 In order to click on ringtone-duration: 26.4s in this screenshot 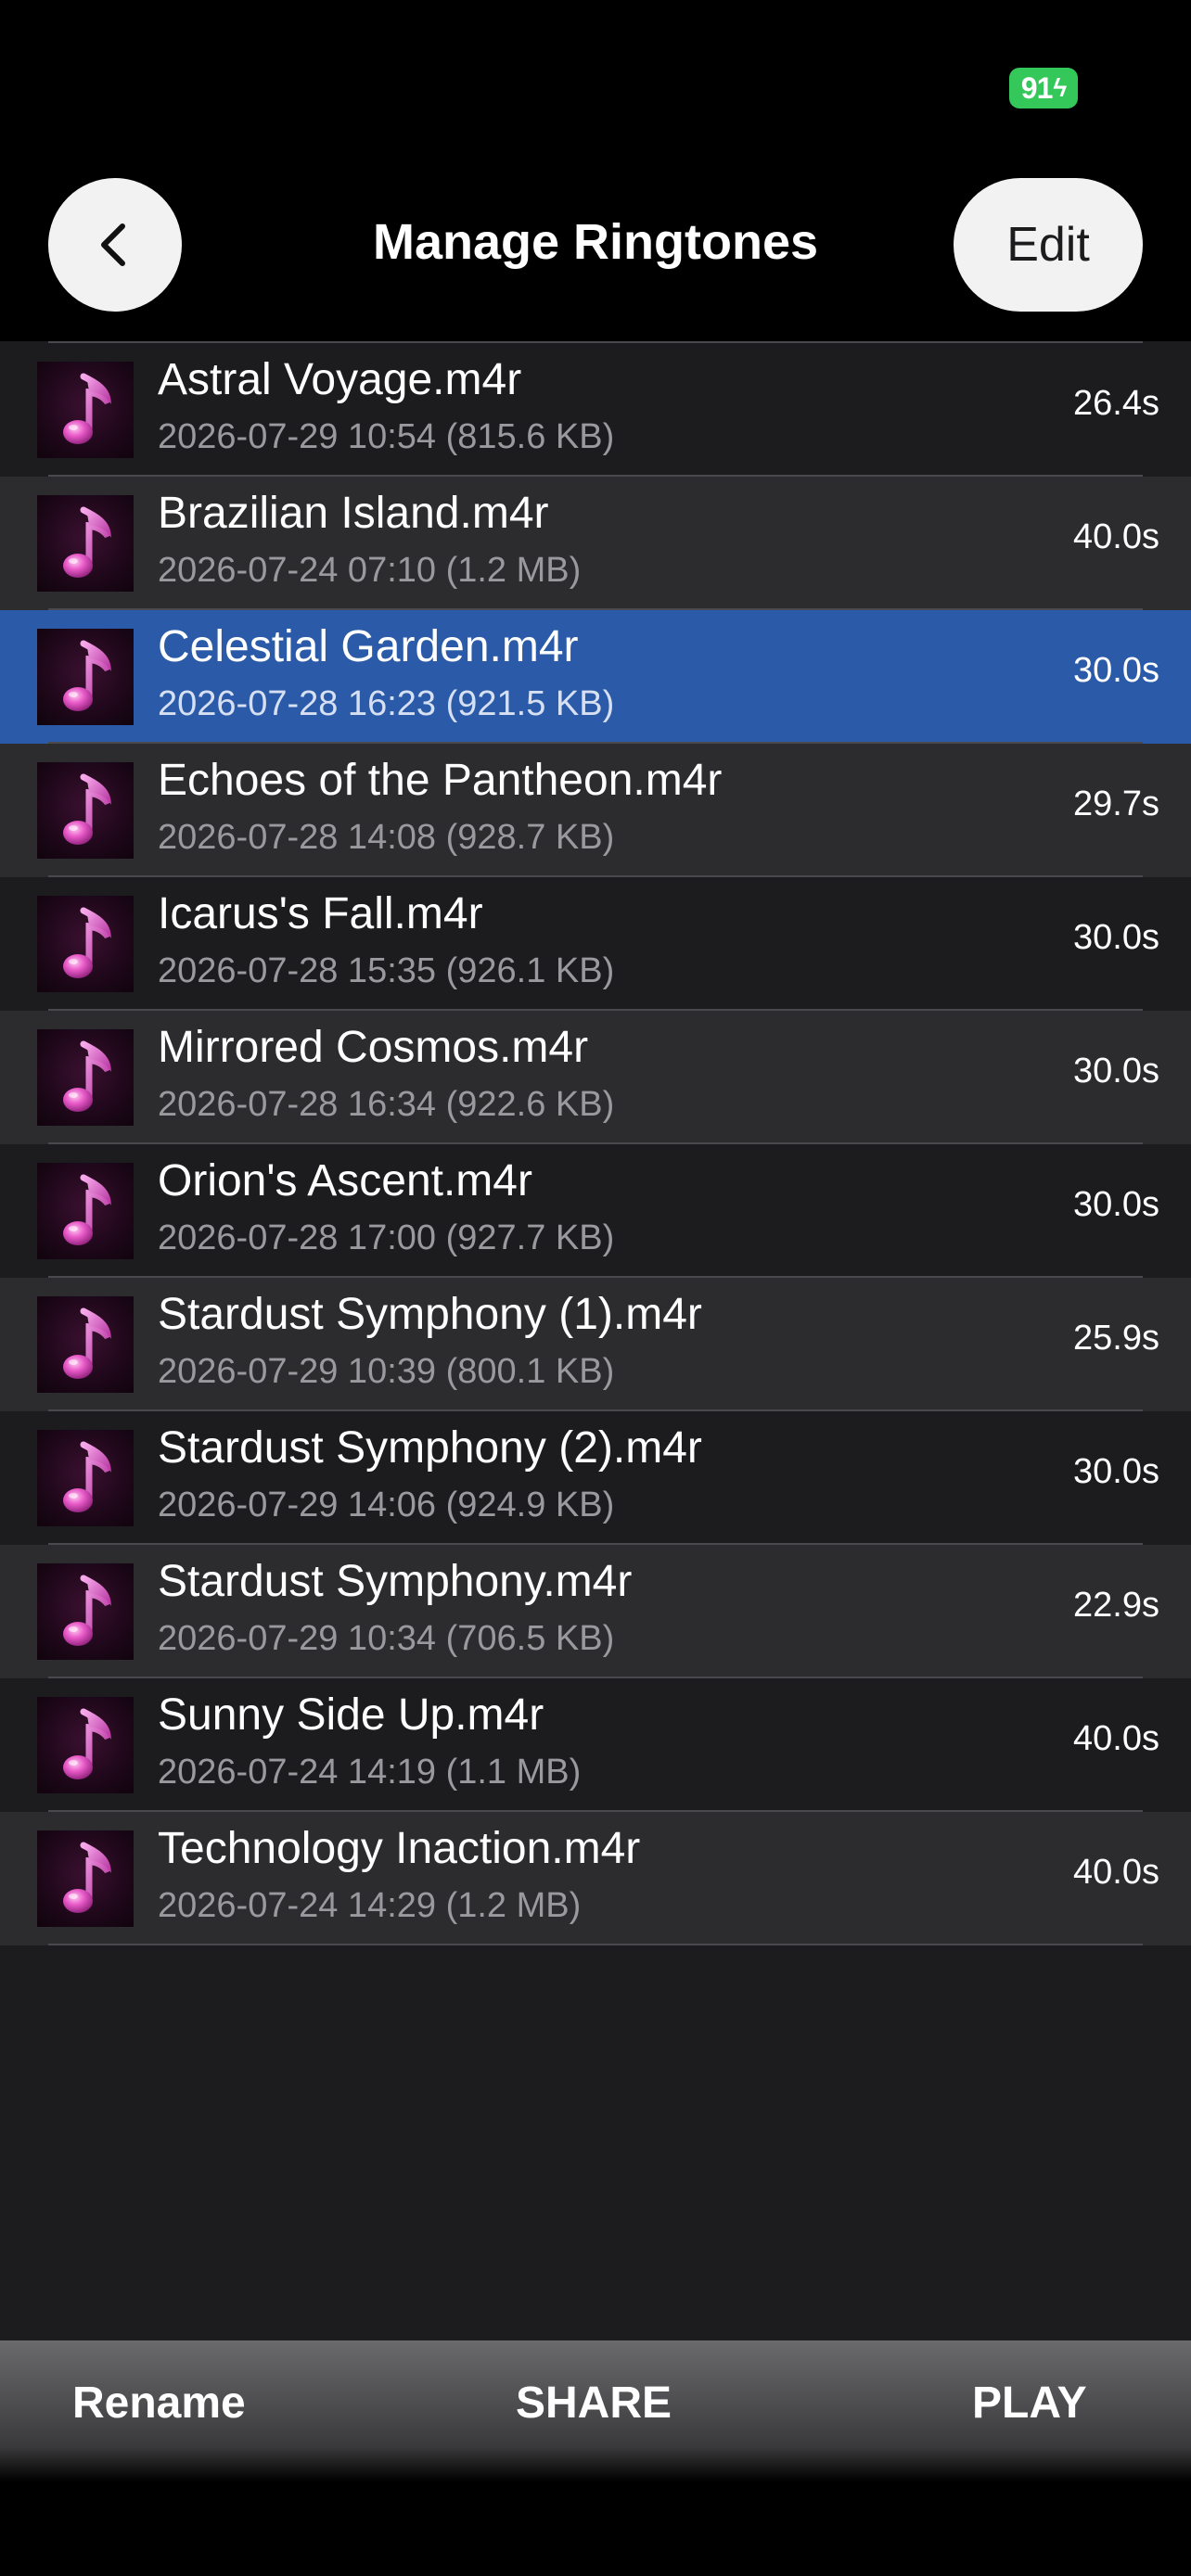, I will do `click(1116, 403)`.